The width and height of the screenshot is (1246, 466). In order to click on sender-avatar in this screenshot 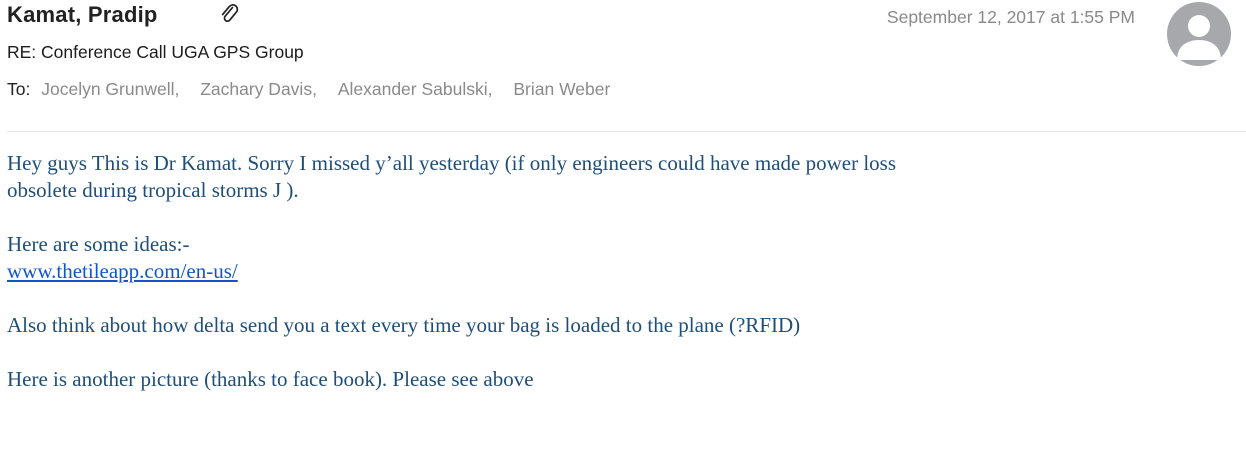, I will do `click(1199, 34)`.